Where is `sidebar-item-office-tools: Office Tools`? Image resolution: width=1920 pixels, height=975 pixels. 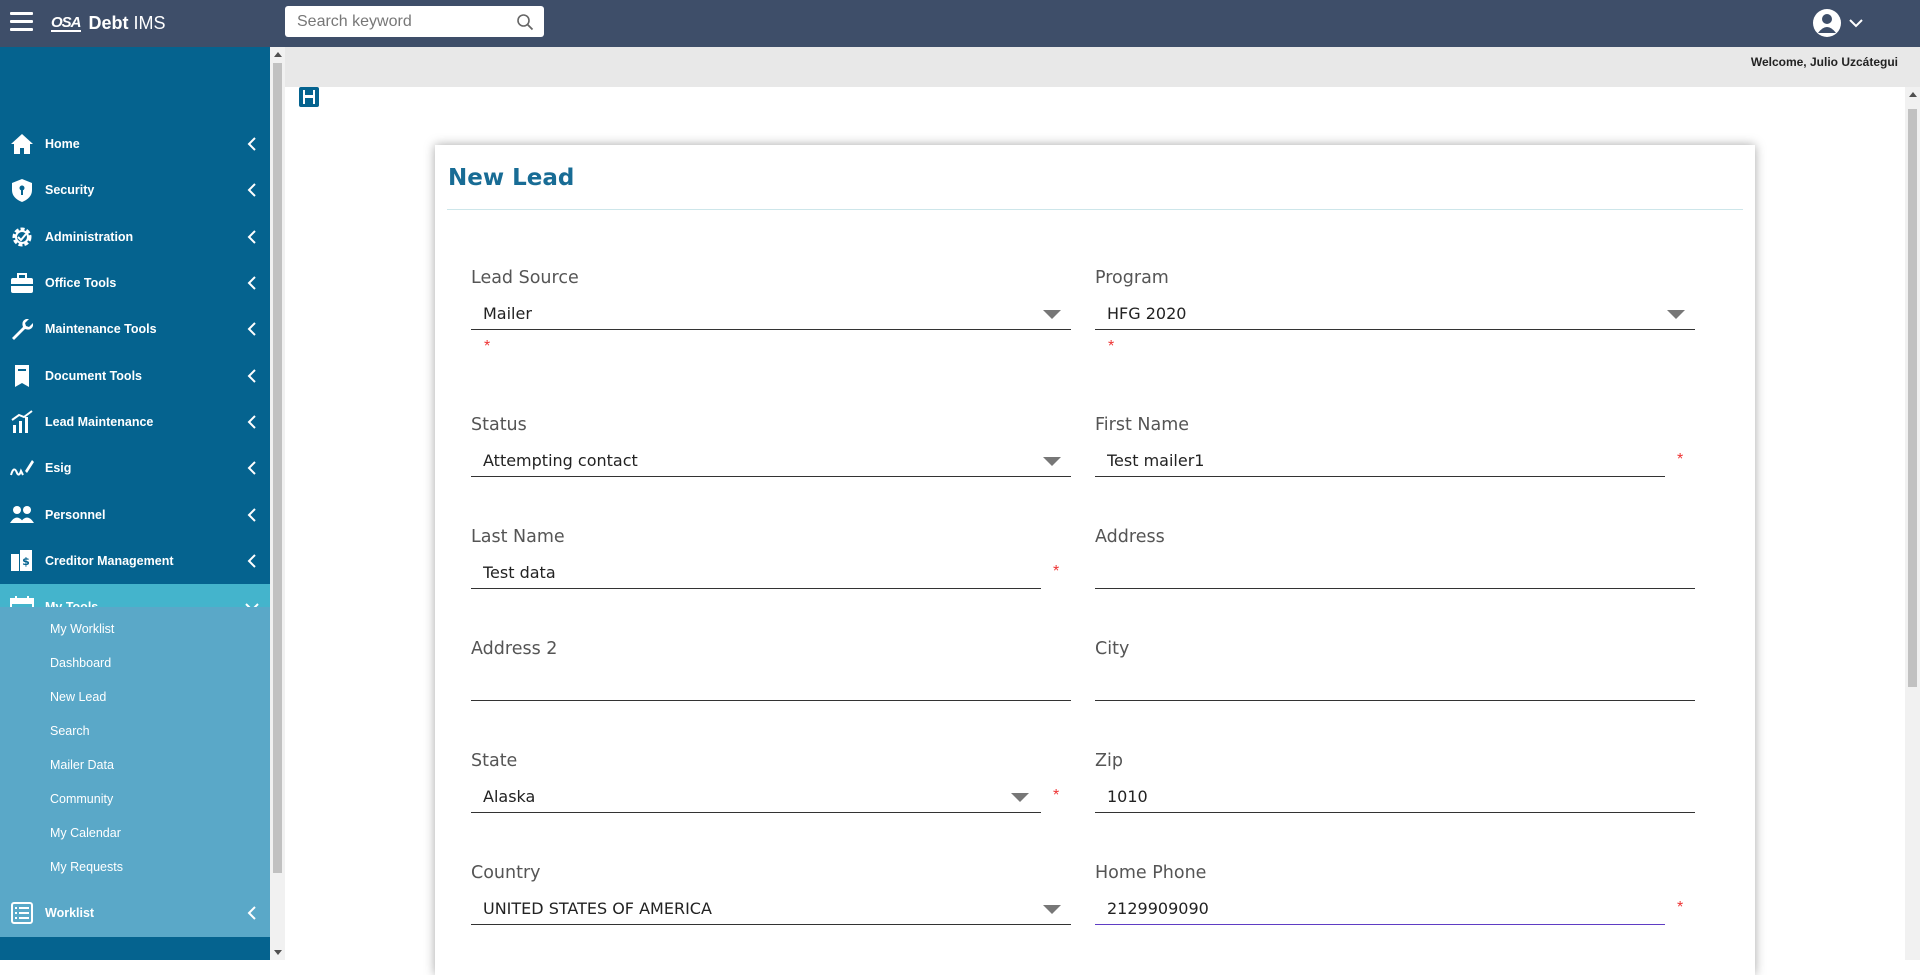 sidebar-item-office-tools: Office Tools is located at coordinates (135, 283).